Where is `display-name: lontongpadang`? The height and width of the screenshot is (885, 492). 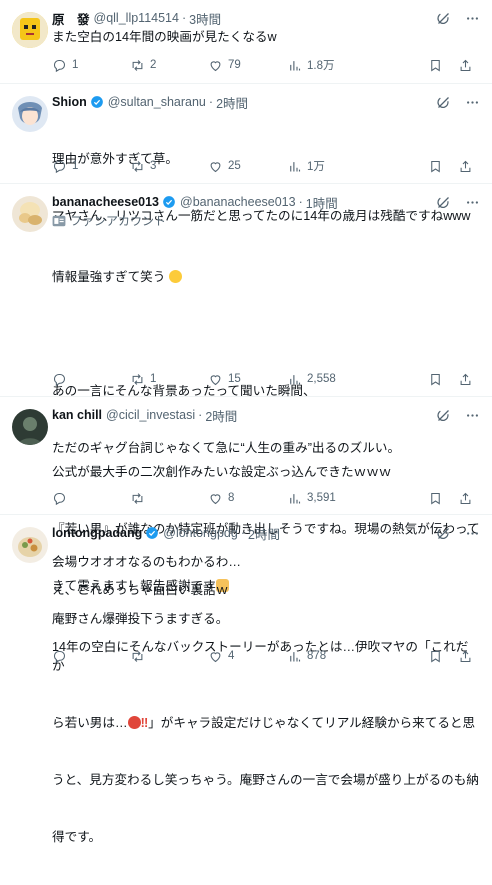
display-name: lontongpadang is located at coordinates (97, 533).